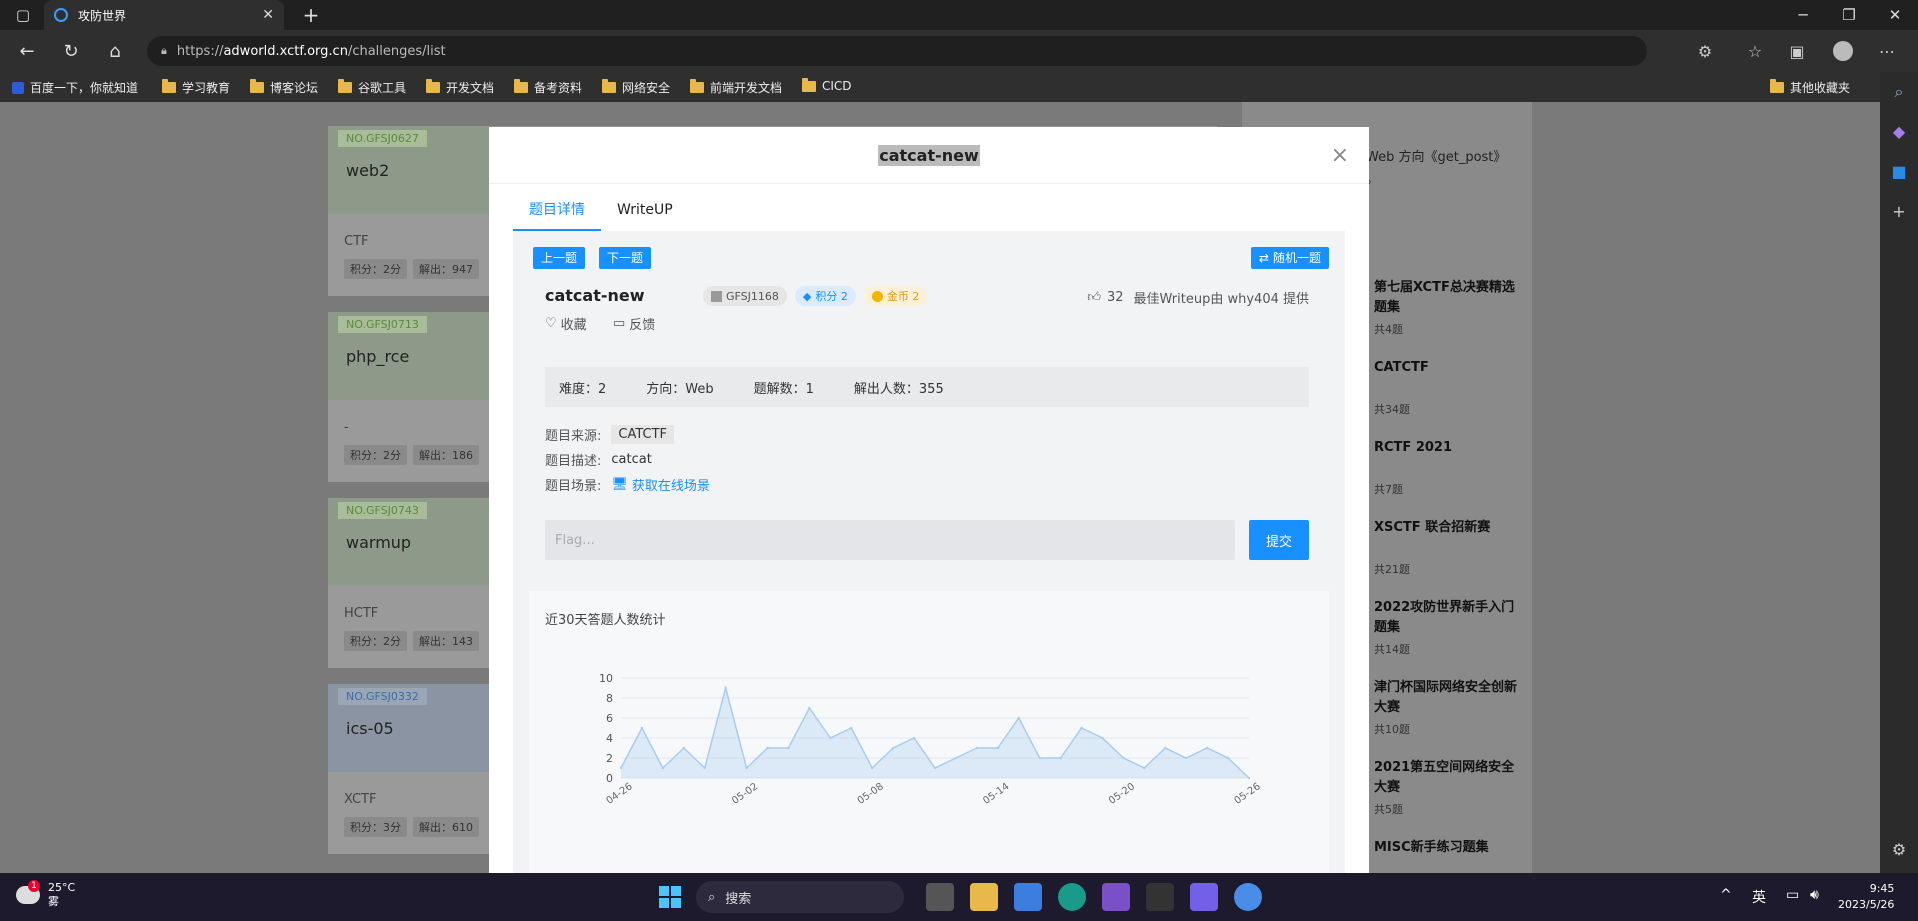  What do you see at coordinates (645, 214) in the screenshot?
I see `tab-writeup: WriteUP` at bounding box center [645, 214].